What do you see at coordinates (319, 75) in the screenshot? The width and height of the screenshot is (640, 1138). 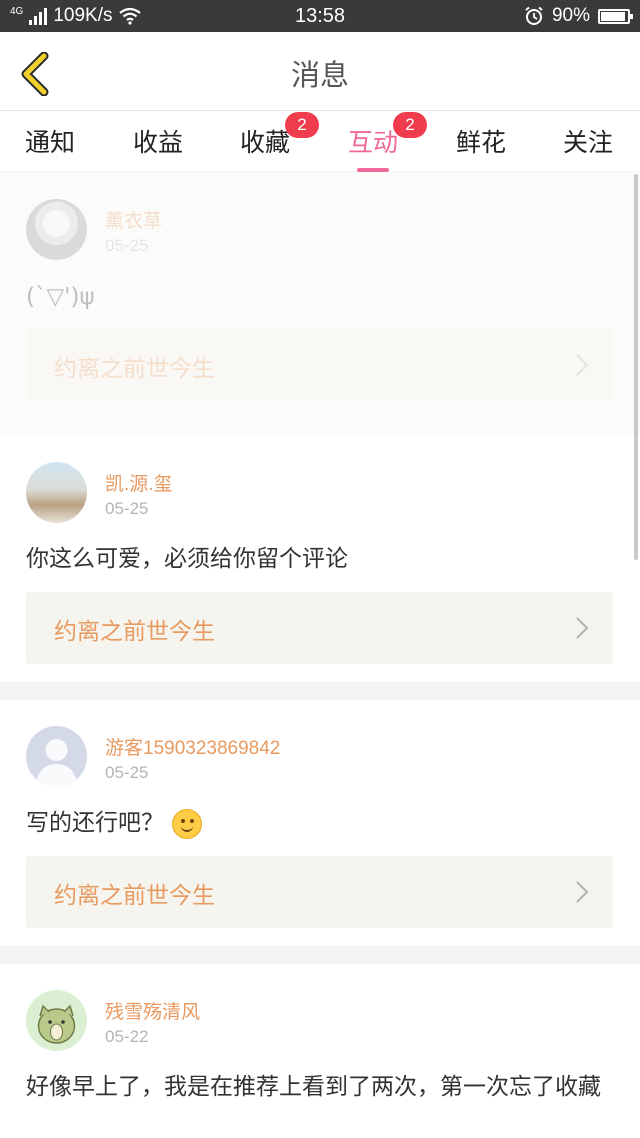 I see `page-title: 消息` at bounding box center [319, 75].